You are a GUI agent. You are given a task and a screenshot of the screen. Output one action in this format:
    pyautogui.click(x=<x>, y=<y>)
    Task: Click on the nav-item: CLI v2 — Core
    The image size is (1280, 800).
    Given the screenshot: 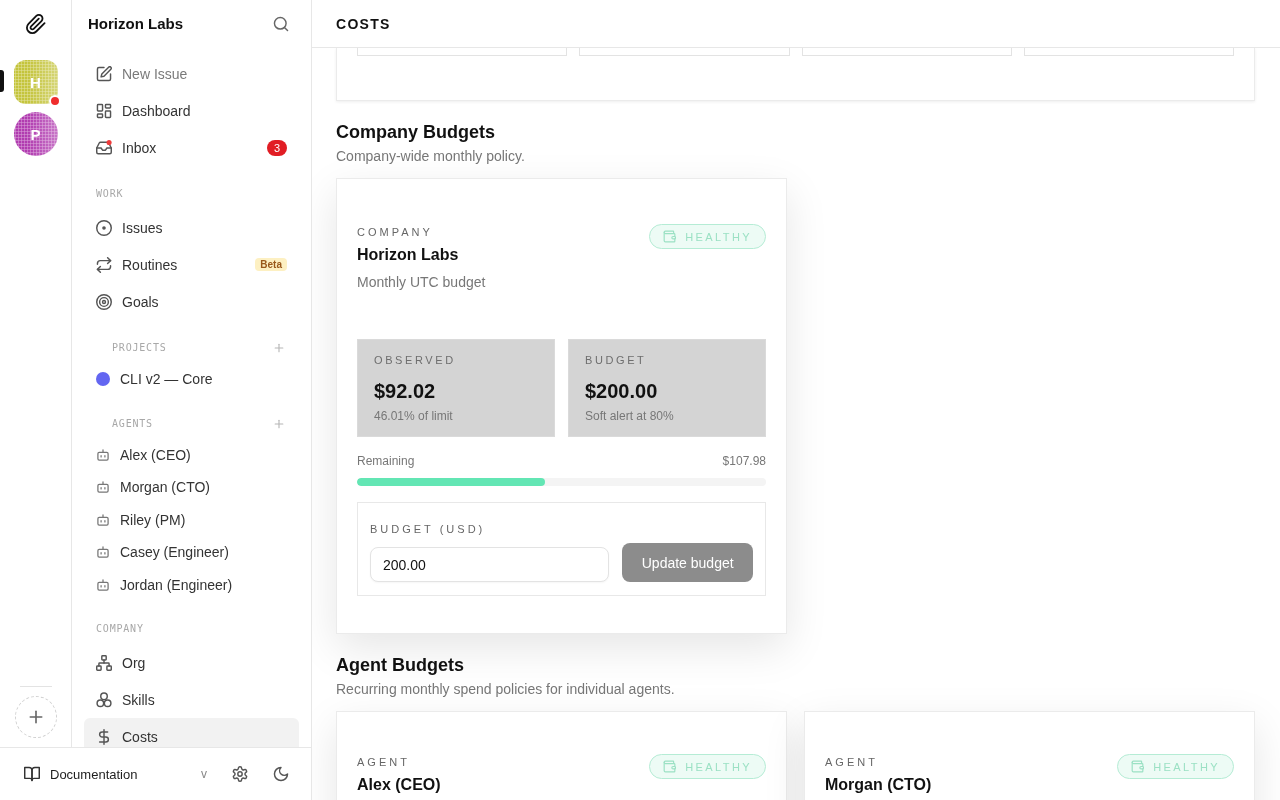 What is the action you would take?
    pyautogui.click(x=191, y=379)
    